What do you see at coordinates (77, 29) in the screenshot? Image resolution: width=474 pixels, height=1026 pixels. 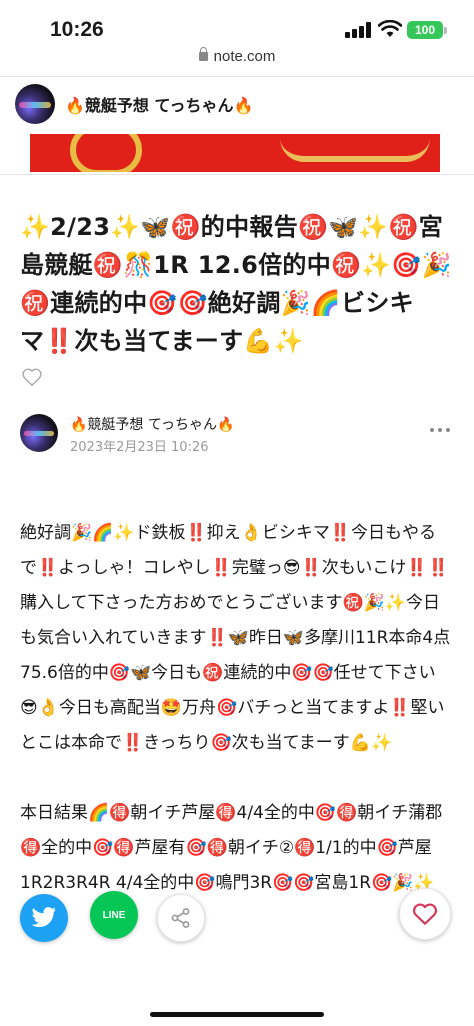 I see `status-time: 10:26` at bounding box center [77, 29].